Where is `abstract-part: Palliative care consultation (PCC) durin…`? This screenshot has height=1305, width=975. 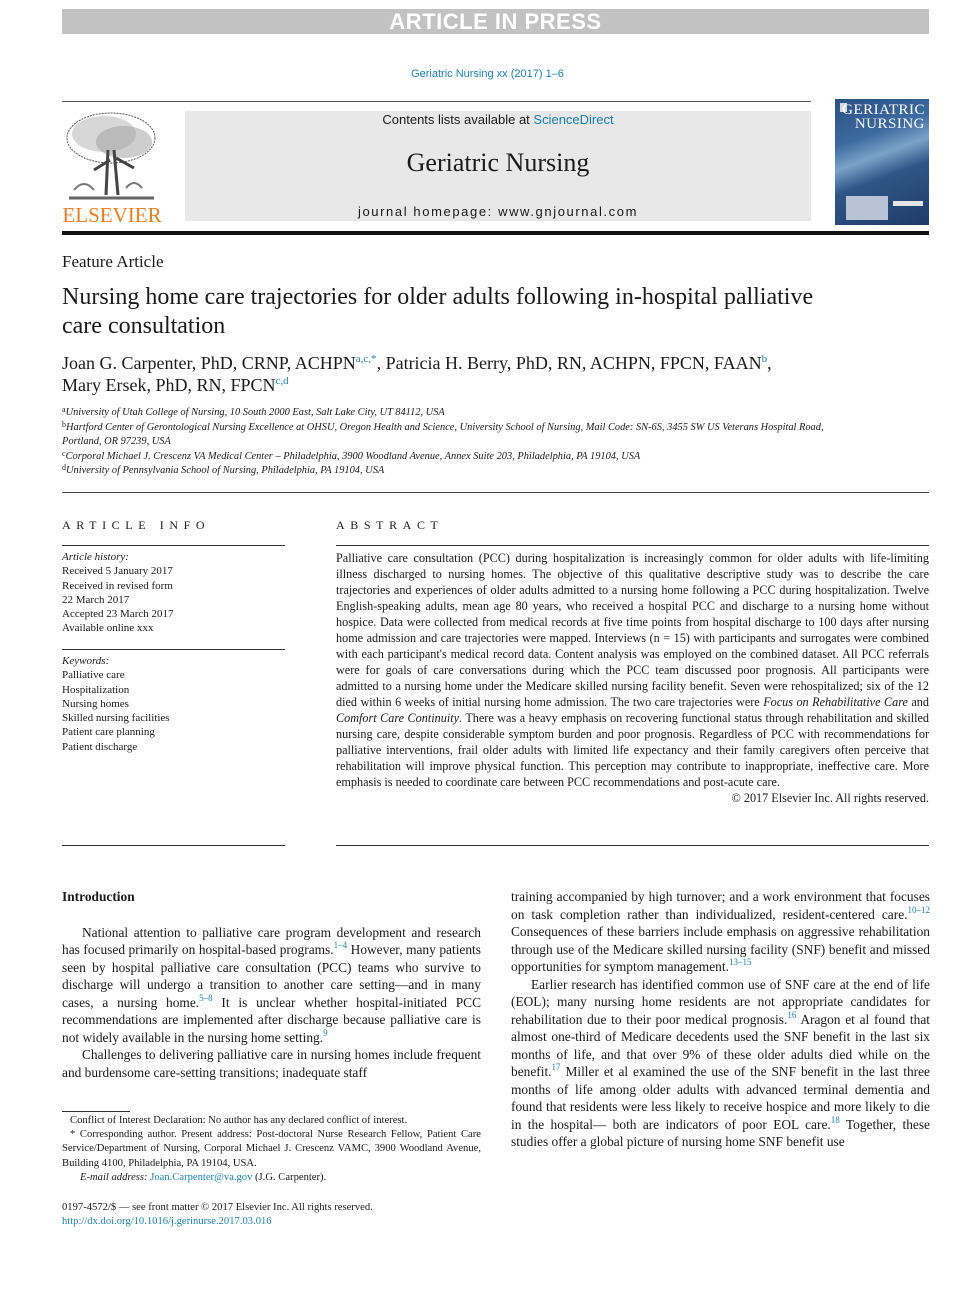
abstract-part: Palliative care consultation (PCC) durin… is located at coordinates (632, 630).